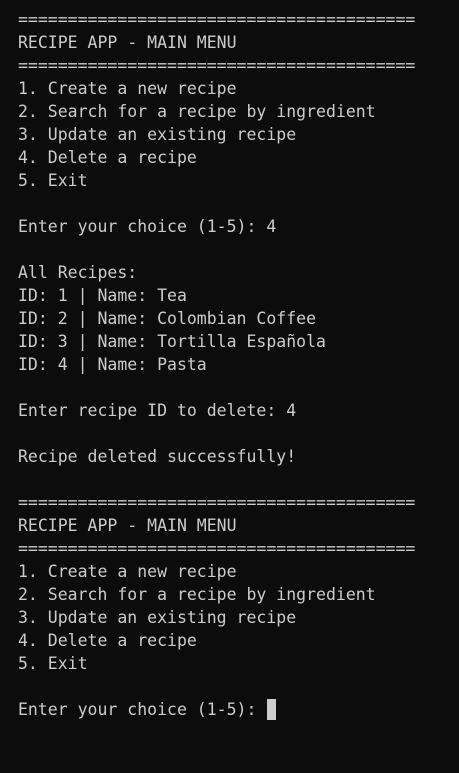 The image size is (459, 773). Describe the element at coordinates (172, 341) in the screenshot. I see `recipe-list-item: ID: 3 | Name: Tortilla Española` at that location.